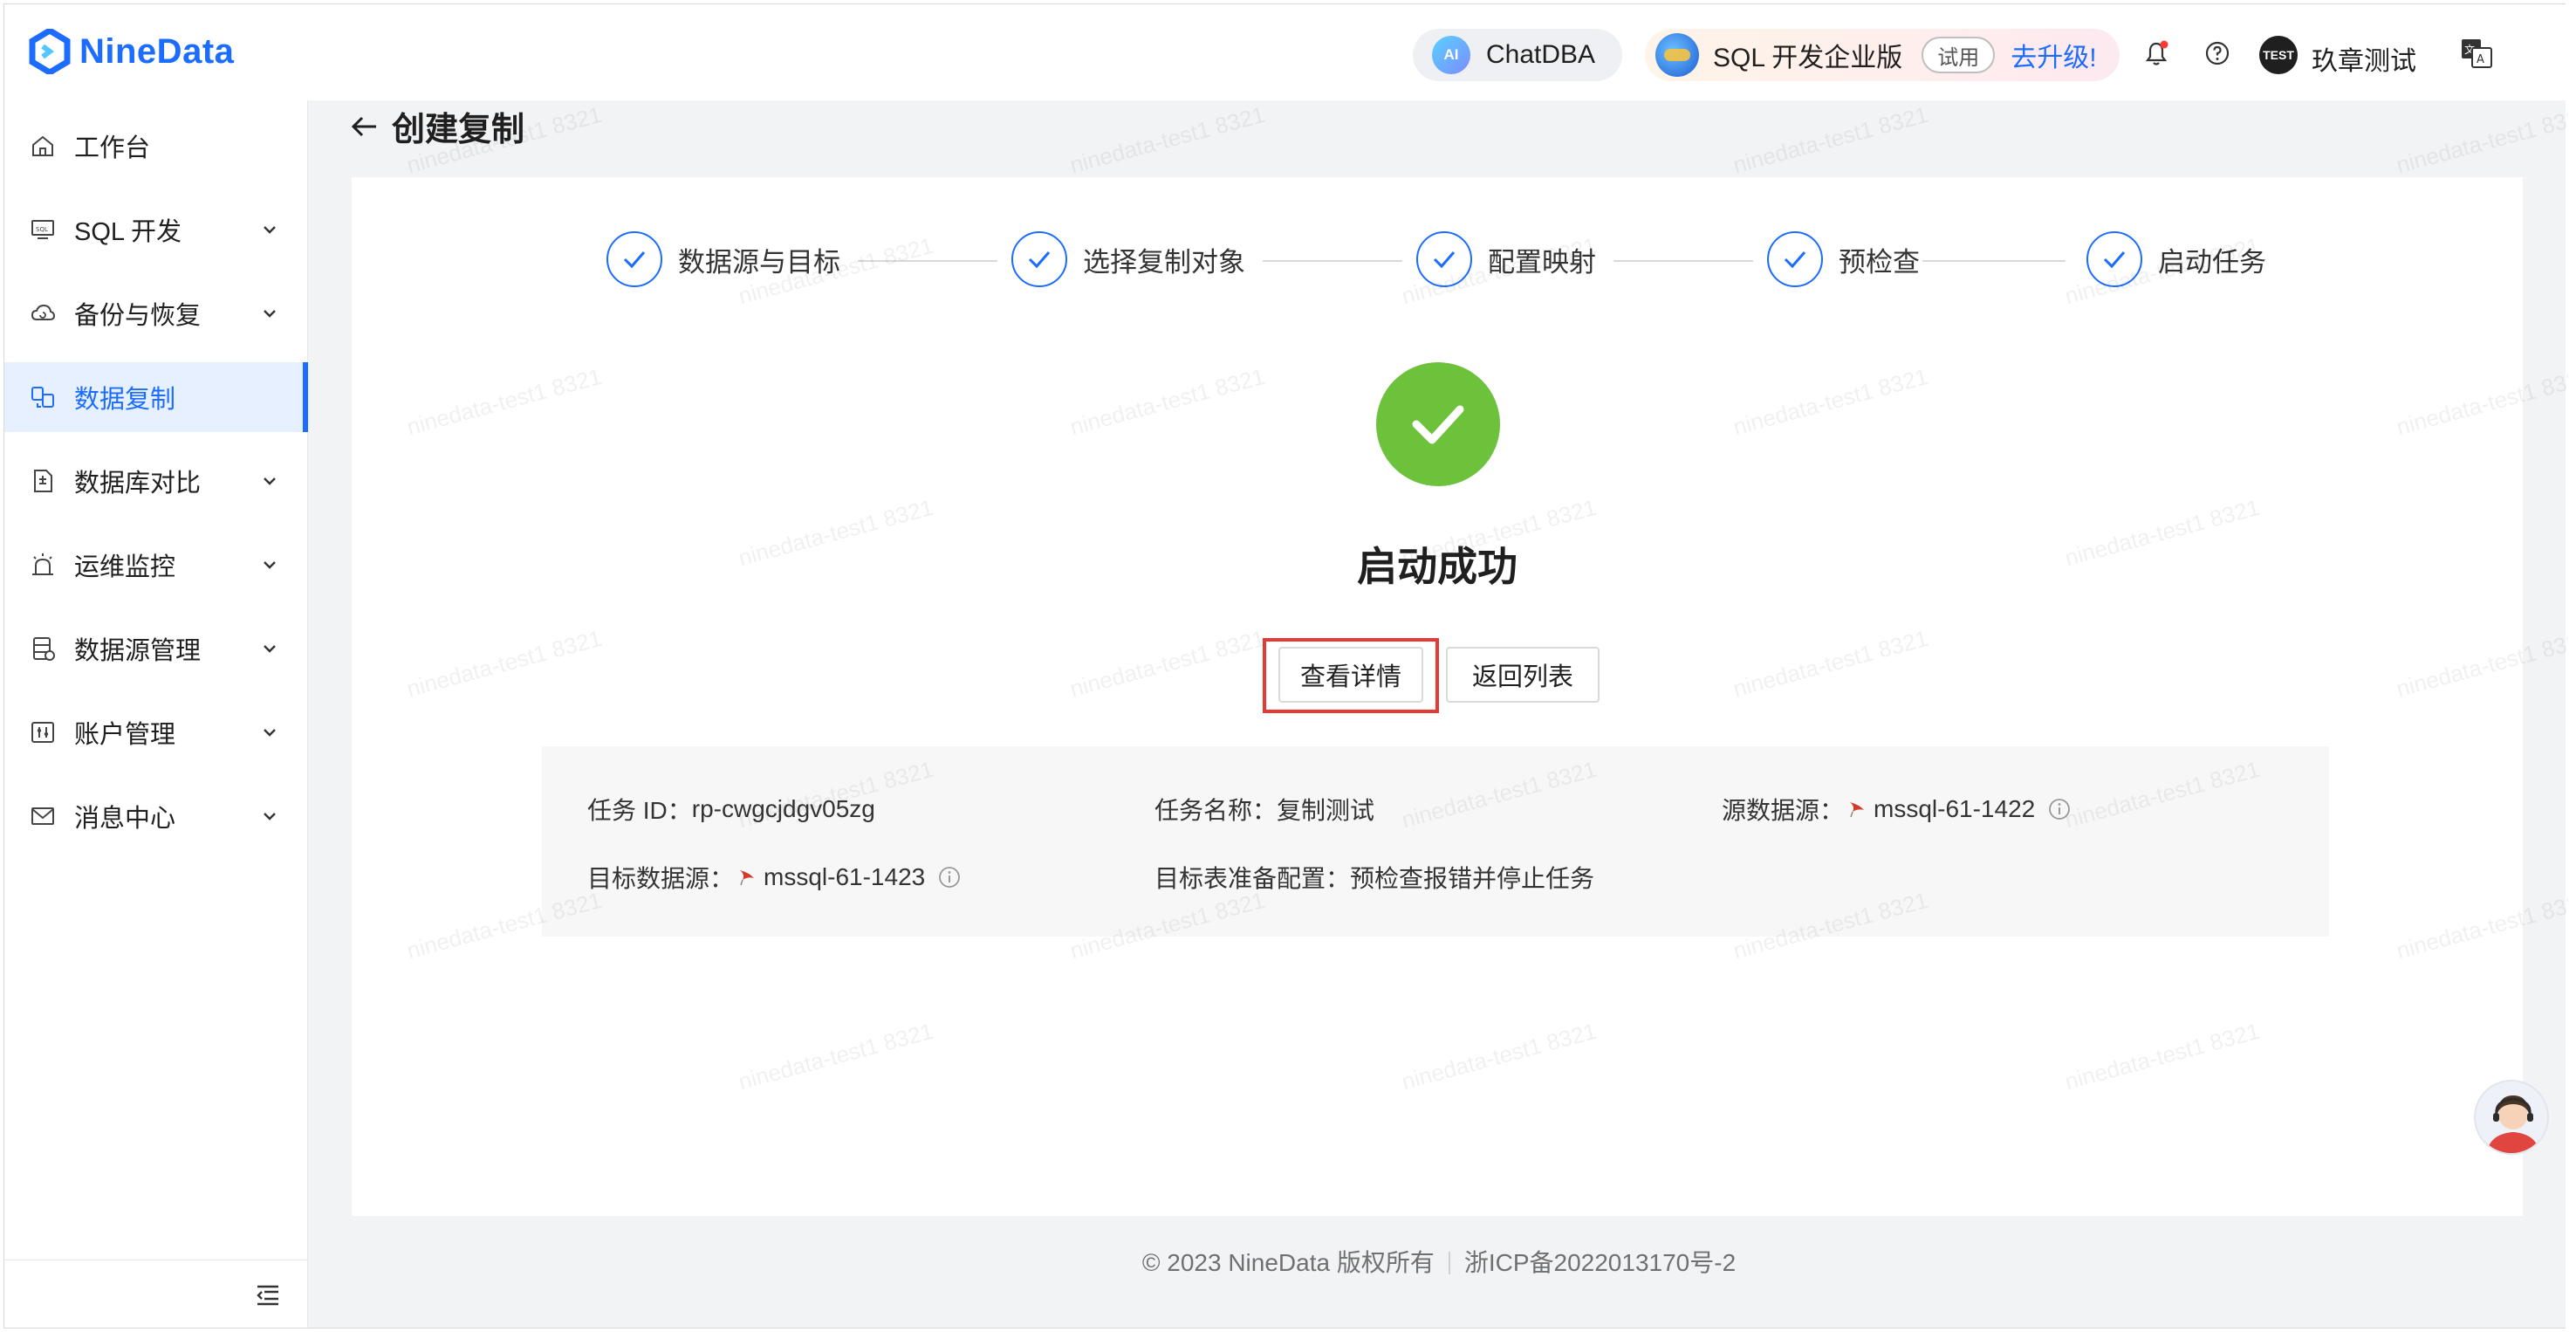 The width and height of the screenshot is (2576, 1332). I want to click on collapse-sidebar-icon, so click(268, 1295).